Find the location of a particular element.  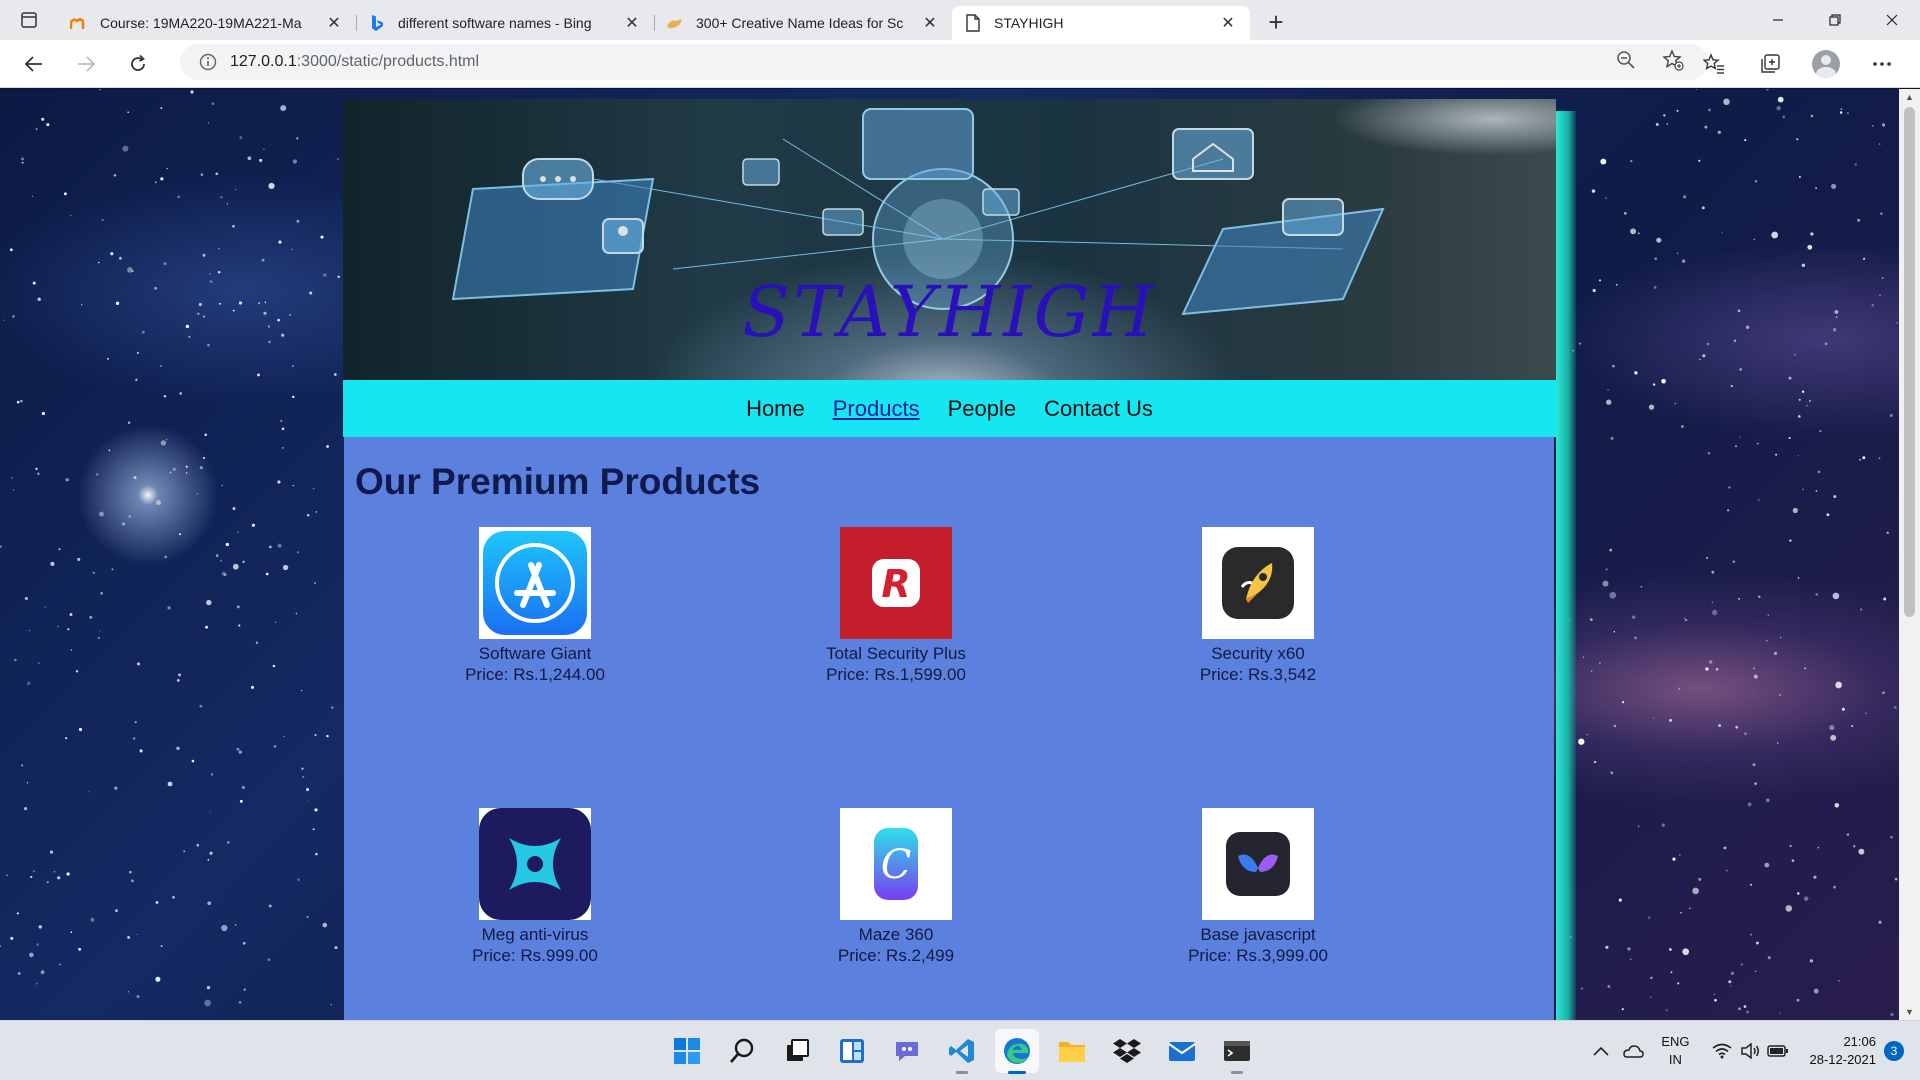

product-card-security-x60: Security x60 Price: Rs.3,542 is located at coordinates (1258, 606).